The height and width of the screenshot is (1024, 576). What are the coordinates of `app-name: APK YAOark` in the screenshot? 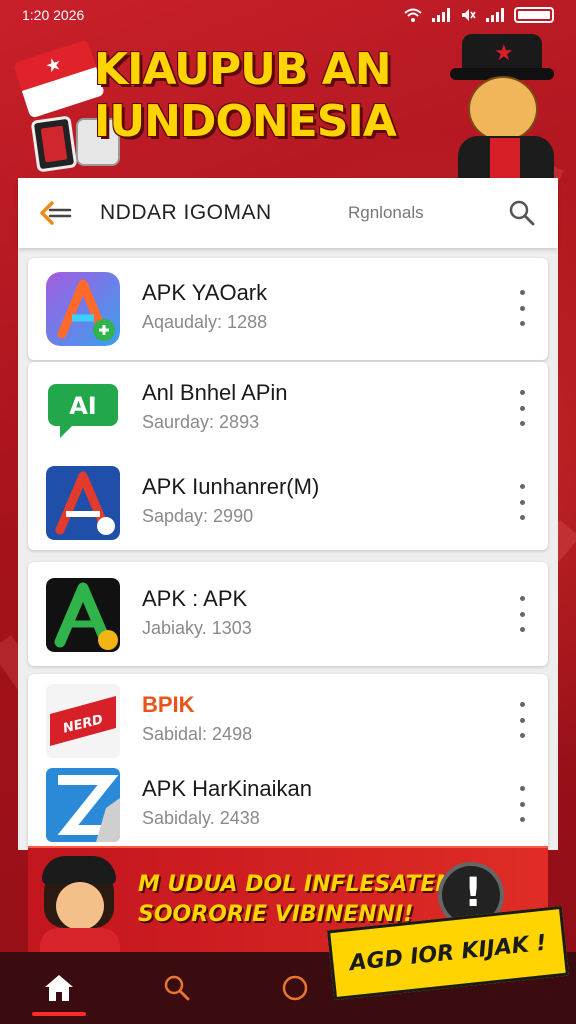 It's located at (205, 292).